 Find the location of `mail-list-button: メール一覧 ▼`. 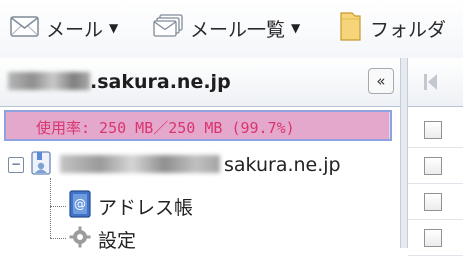

mail-list-button: メール一覧 ▼ is located at coordinates (226, 28).